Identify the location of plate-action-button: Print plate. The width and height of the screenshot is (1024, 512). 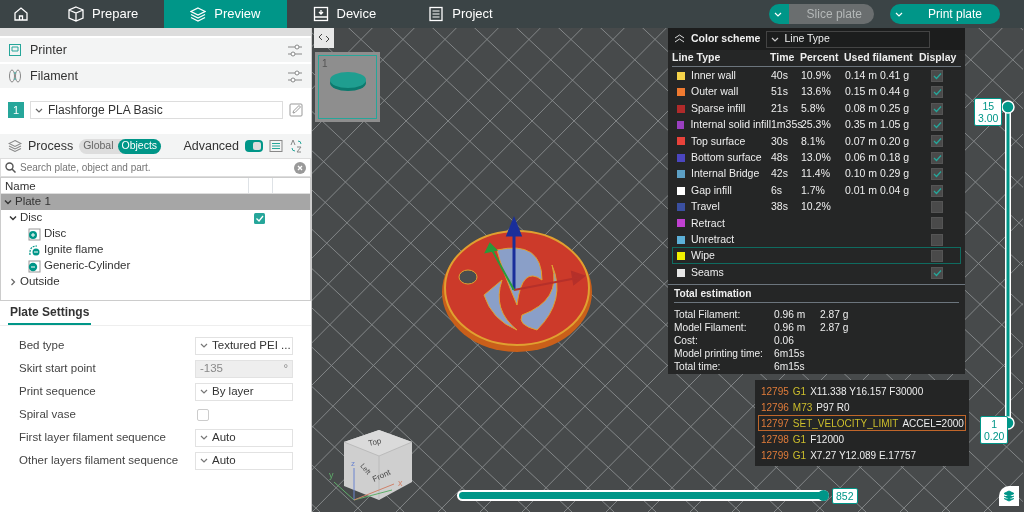
(954, 14).